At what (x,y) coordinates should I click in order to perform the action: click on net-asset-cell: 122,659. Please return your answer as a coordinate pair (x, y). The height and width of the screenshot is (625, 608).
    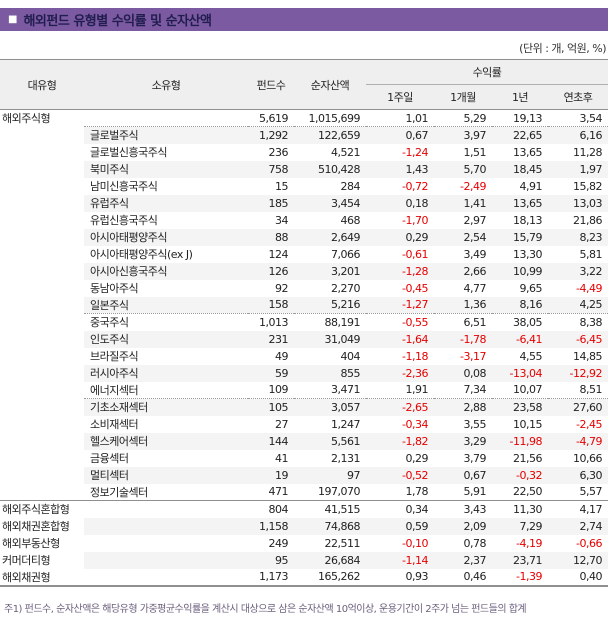
    Looking at the image, I should click on (330, 135).